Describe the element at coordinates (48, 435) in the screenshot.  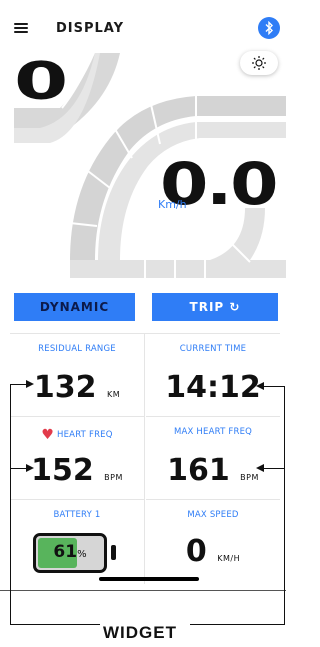
I see `heart-icon: ♥` at that location.